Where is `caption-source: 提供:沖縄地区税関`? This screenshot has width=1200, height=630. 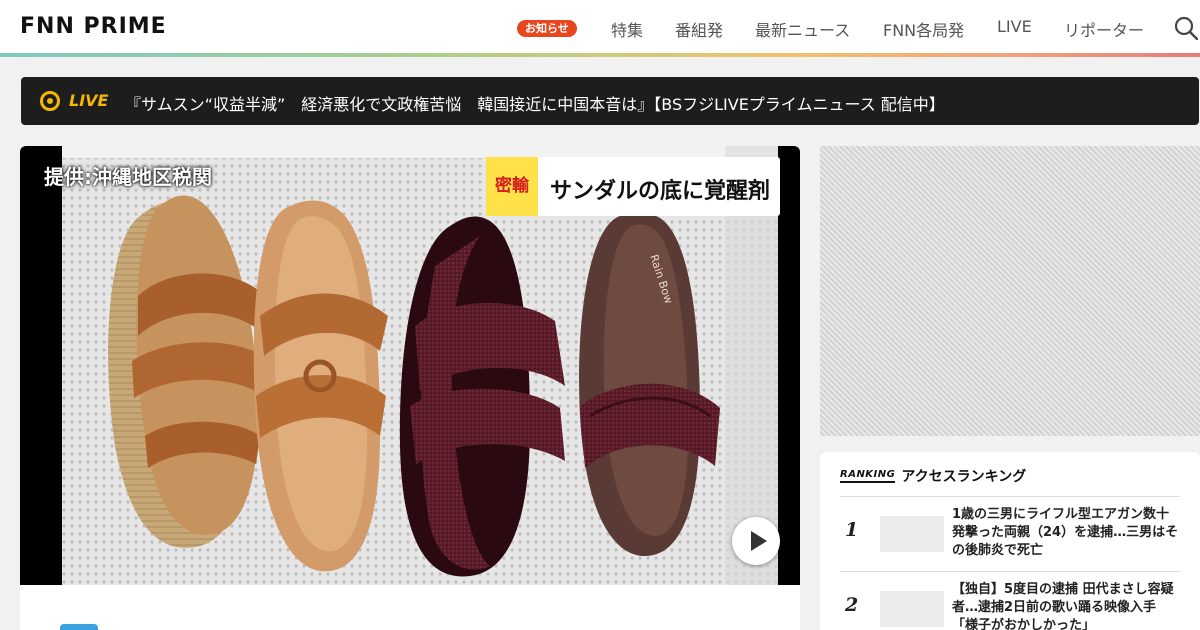 caption-source: 提供:沖縄地区税関 is located at coordinates (128, 177).